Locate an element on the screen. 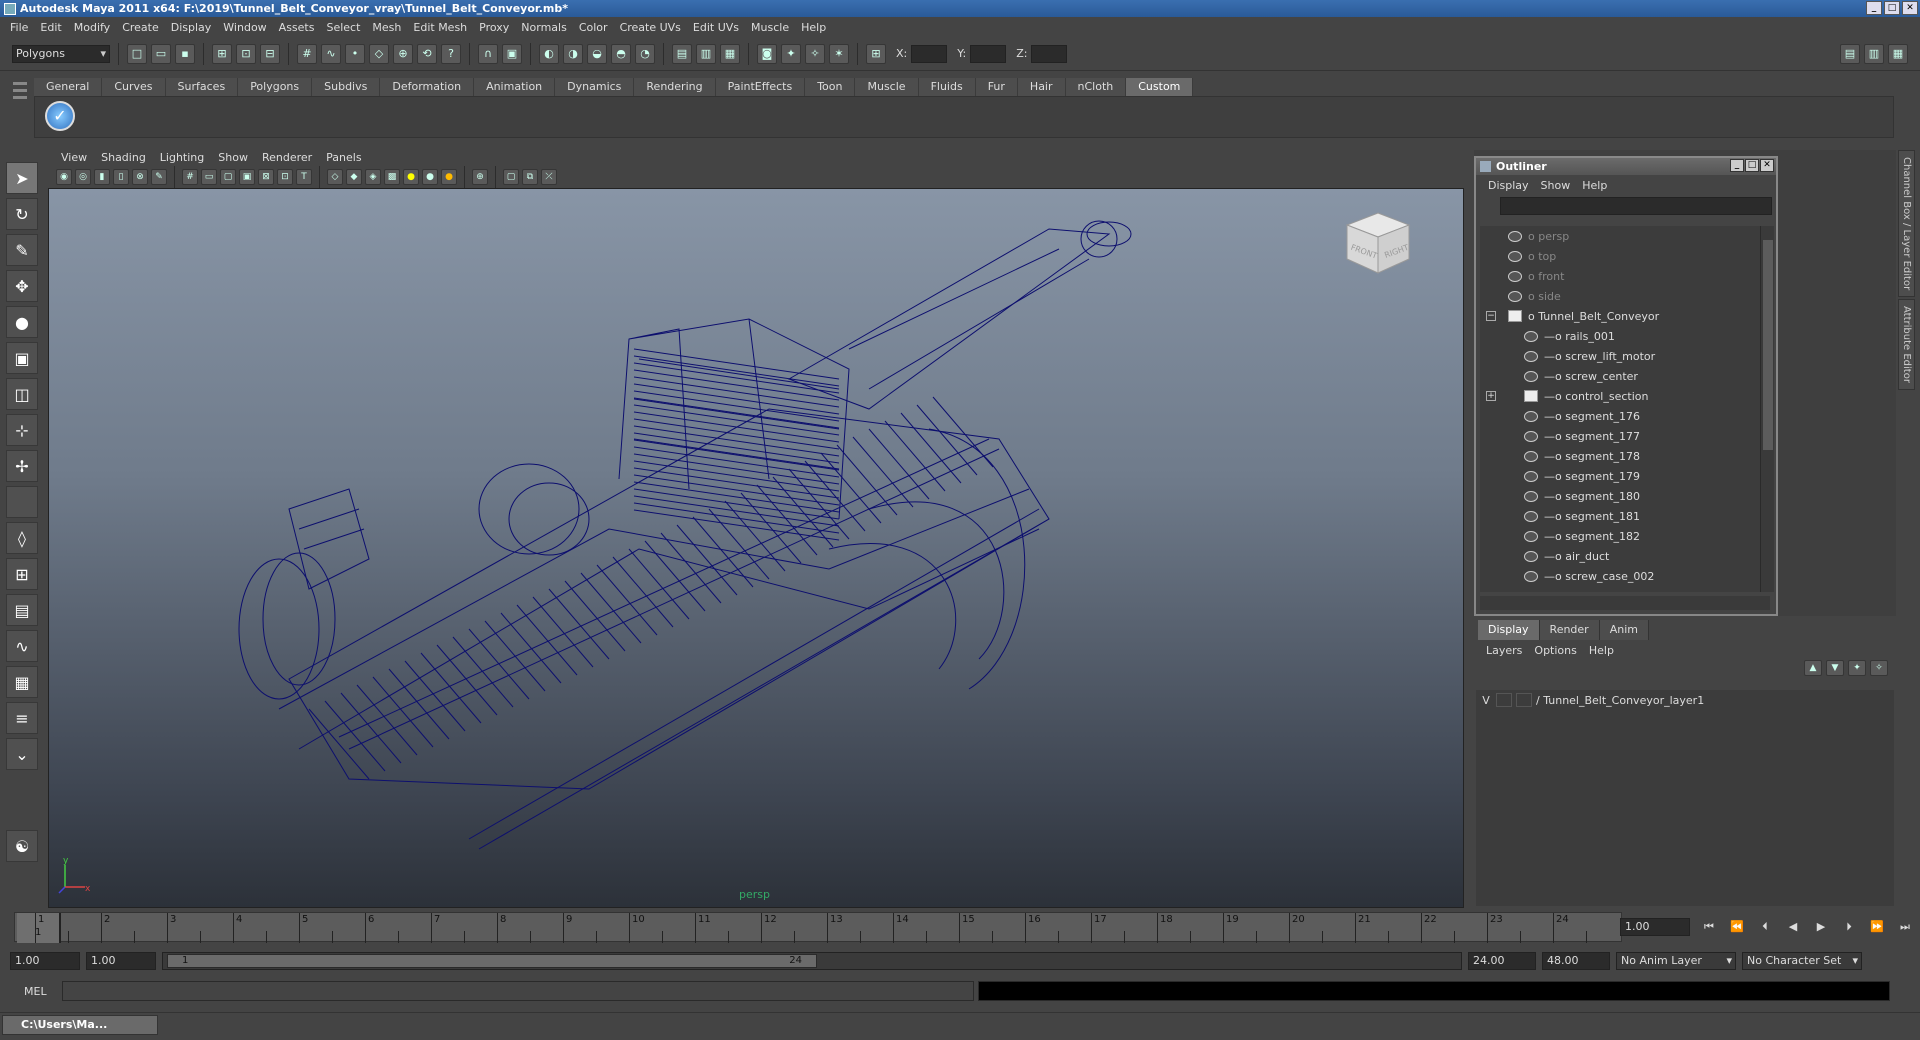  four-pane-layout-icon: ⊞ is located at coordinates (22, 574).